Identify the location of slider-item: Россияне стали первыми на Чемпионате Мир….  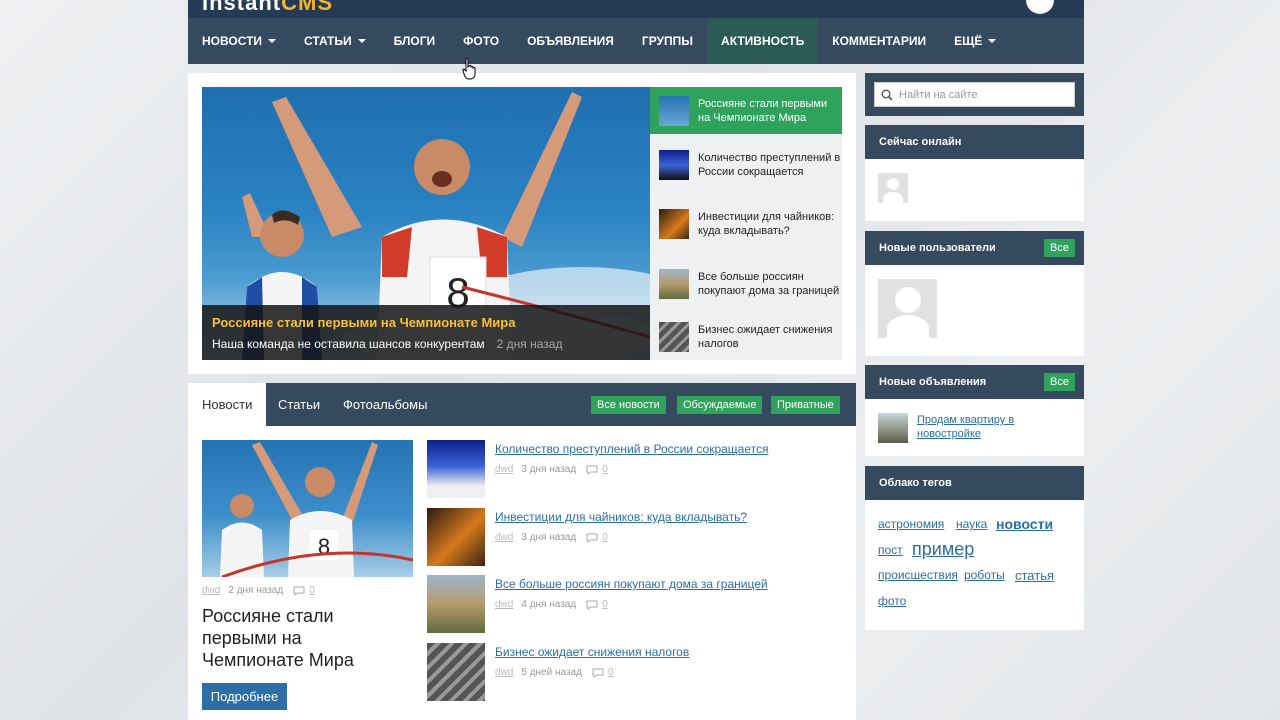
(746, 110).